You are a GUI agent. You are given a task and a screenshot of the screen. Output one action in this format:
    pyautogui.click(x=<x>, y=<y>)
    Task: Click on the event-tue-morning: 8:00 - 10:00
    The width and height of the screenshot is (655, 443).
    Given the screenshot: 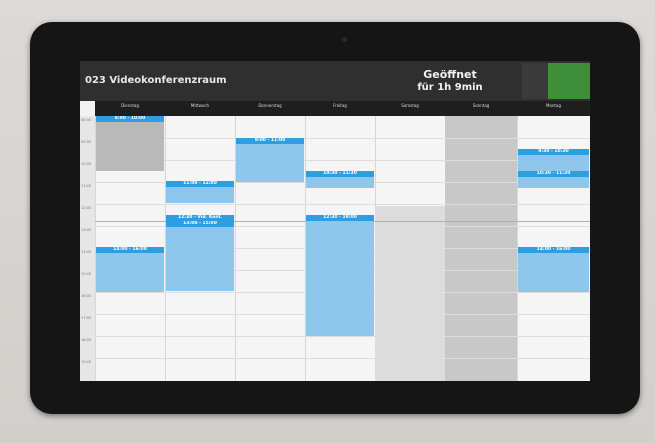 What is the action you would take?
    pyautogui.click(x=130, y=143)
    